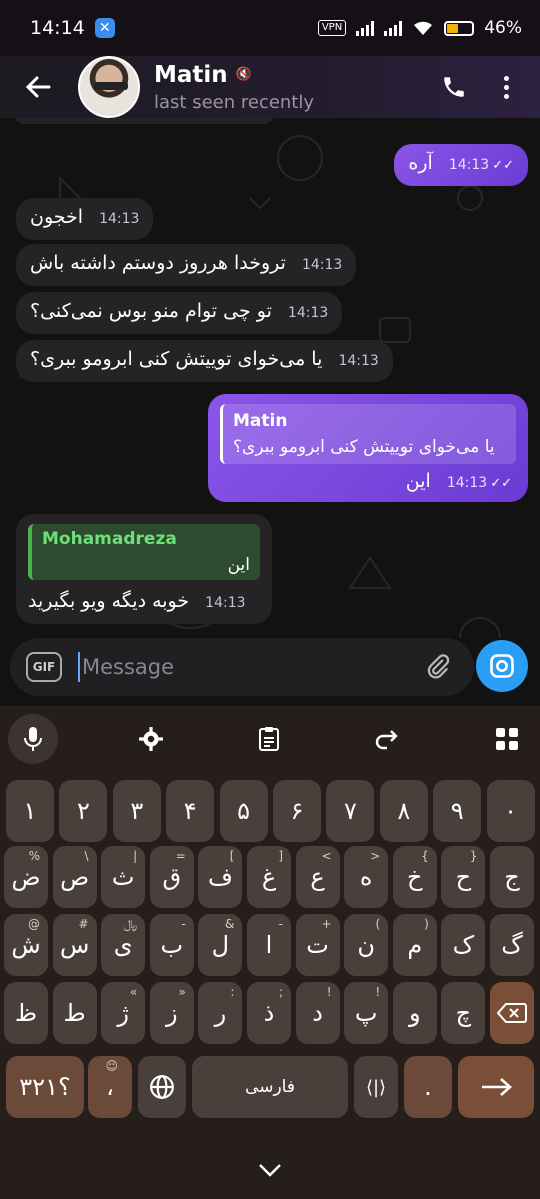 This screenshot has width=540, height=1199. I want to click on key-digit: ۶, so click(297, 811).